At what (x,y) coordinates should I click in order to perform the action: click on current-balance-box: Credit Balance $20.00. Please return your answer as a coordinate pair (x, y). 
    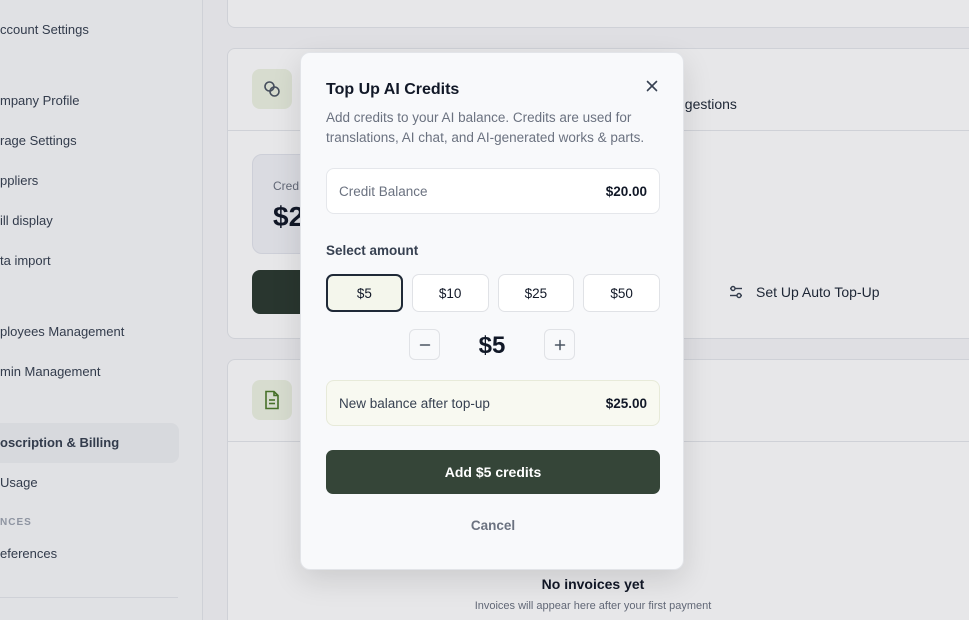
    Looking at the image, I should click on (493, 191).